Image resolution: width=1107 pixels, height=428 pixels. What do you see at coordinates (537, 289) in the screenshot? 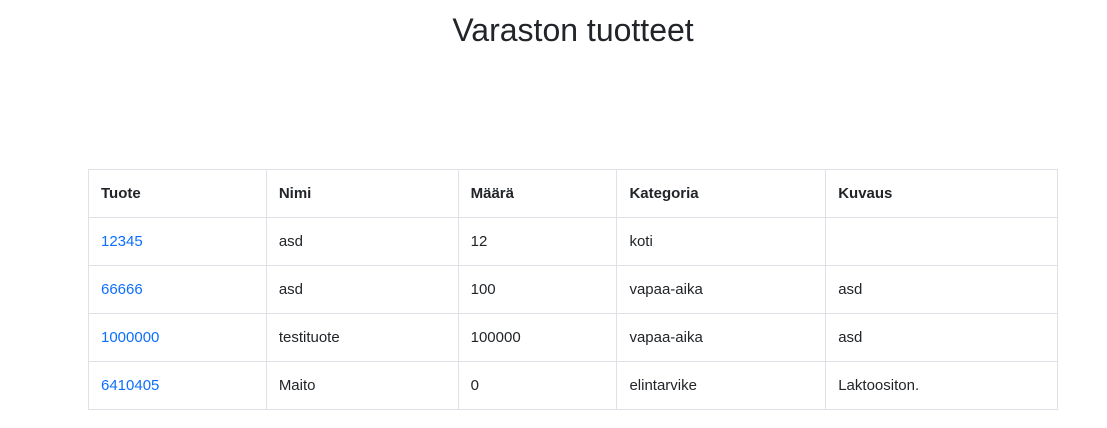
I see `cell-maara: 100` at bounding box center [537, 289].